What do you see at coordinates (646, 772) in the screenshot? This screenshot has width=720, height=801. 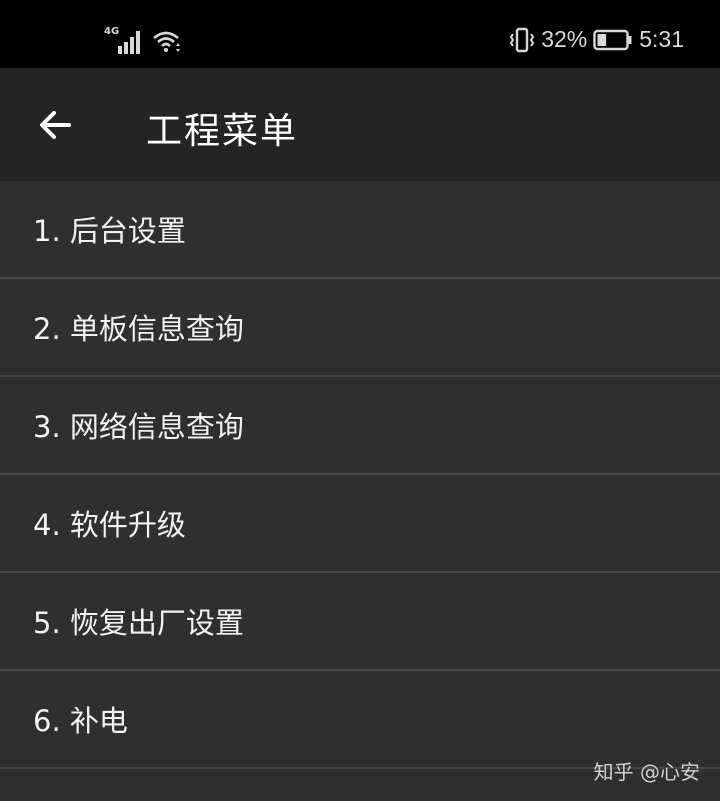 I see `watermark: 知乎 @心安` at bounding box center [646, 772].